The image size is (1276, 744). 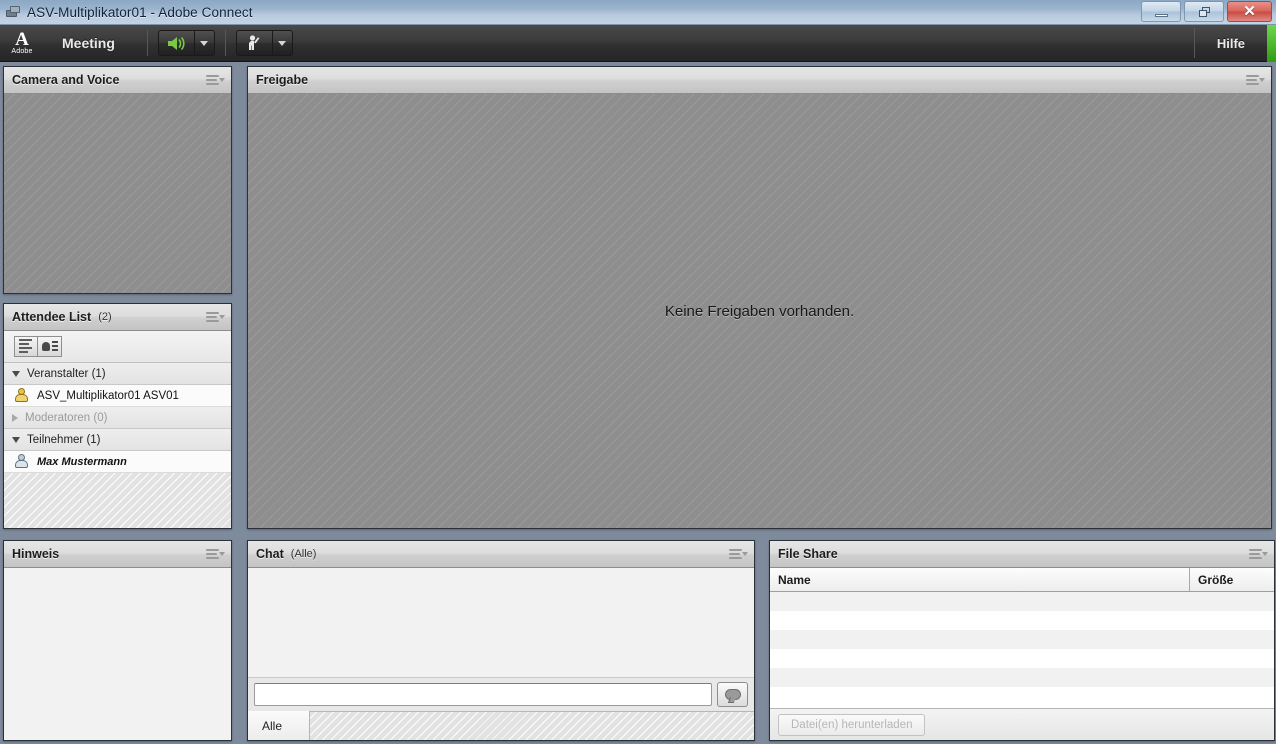 I want to click on chat-pod: Chat (Alle) Alle, so click(x=501, y=640).